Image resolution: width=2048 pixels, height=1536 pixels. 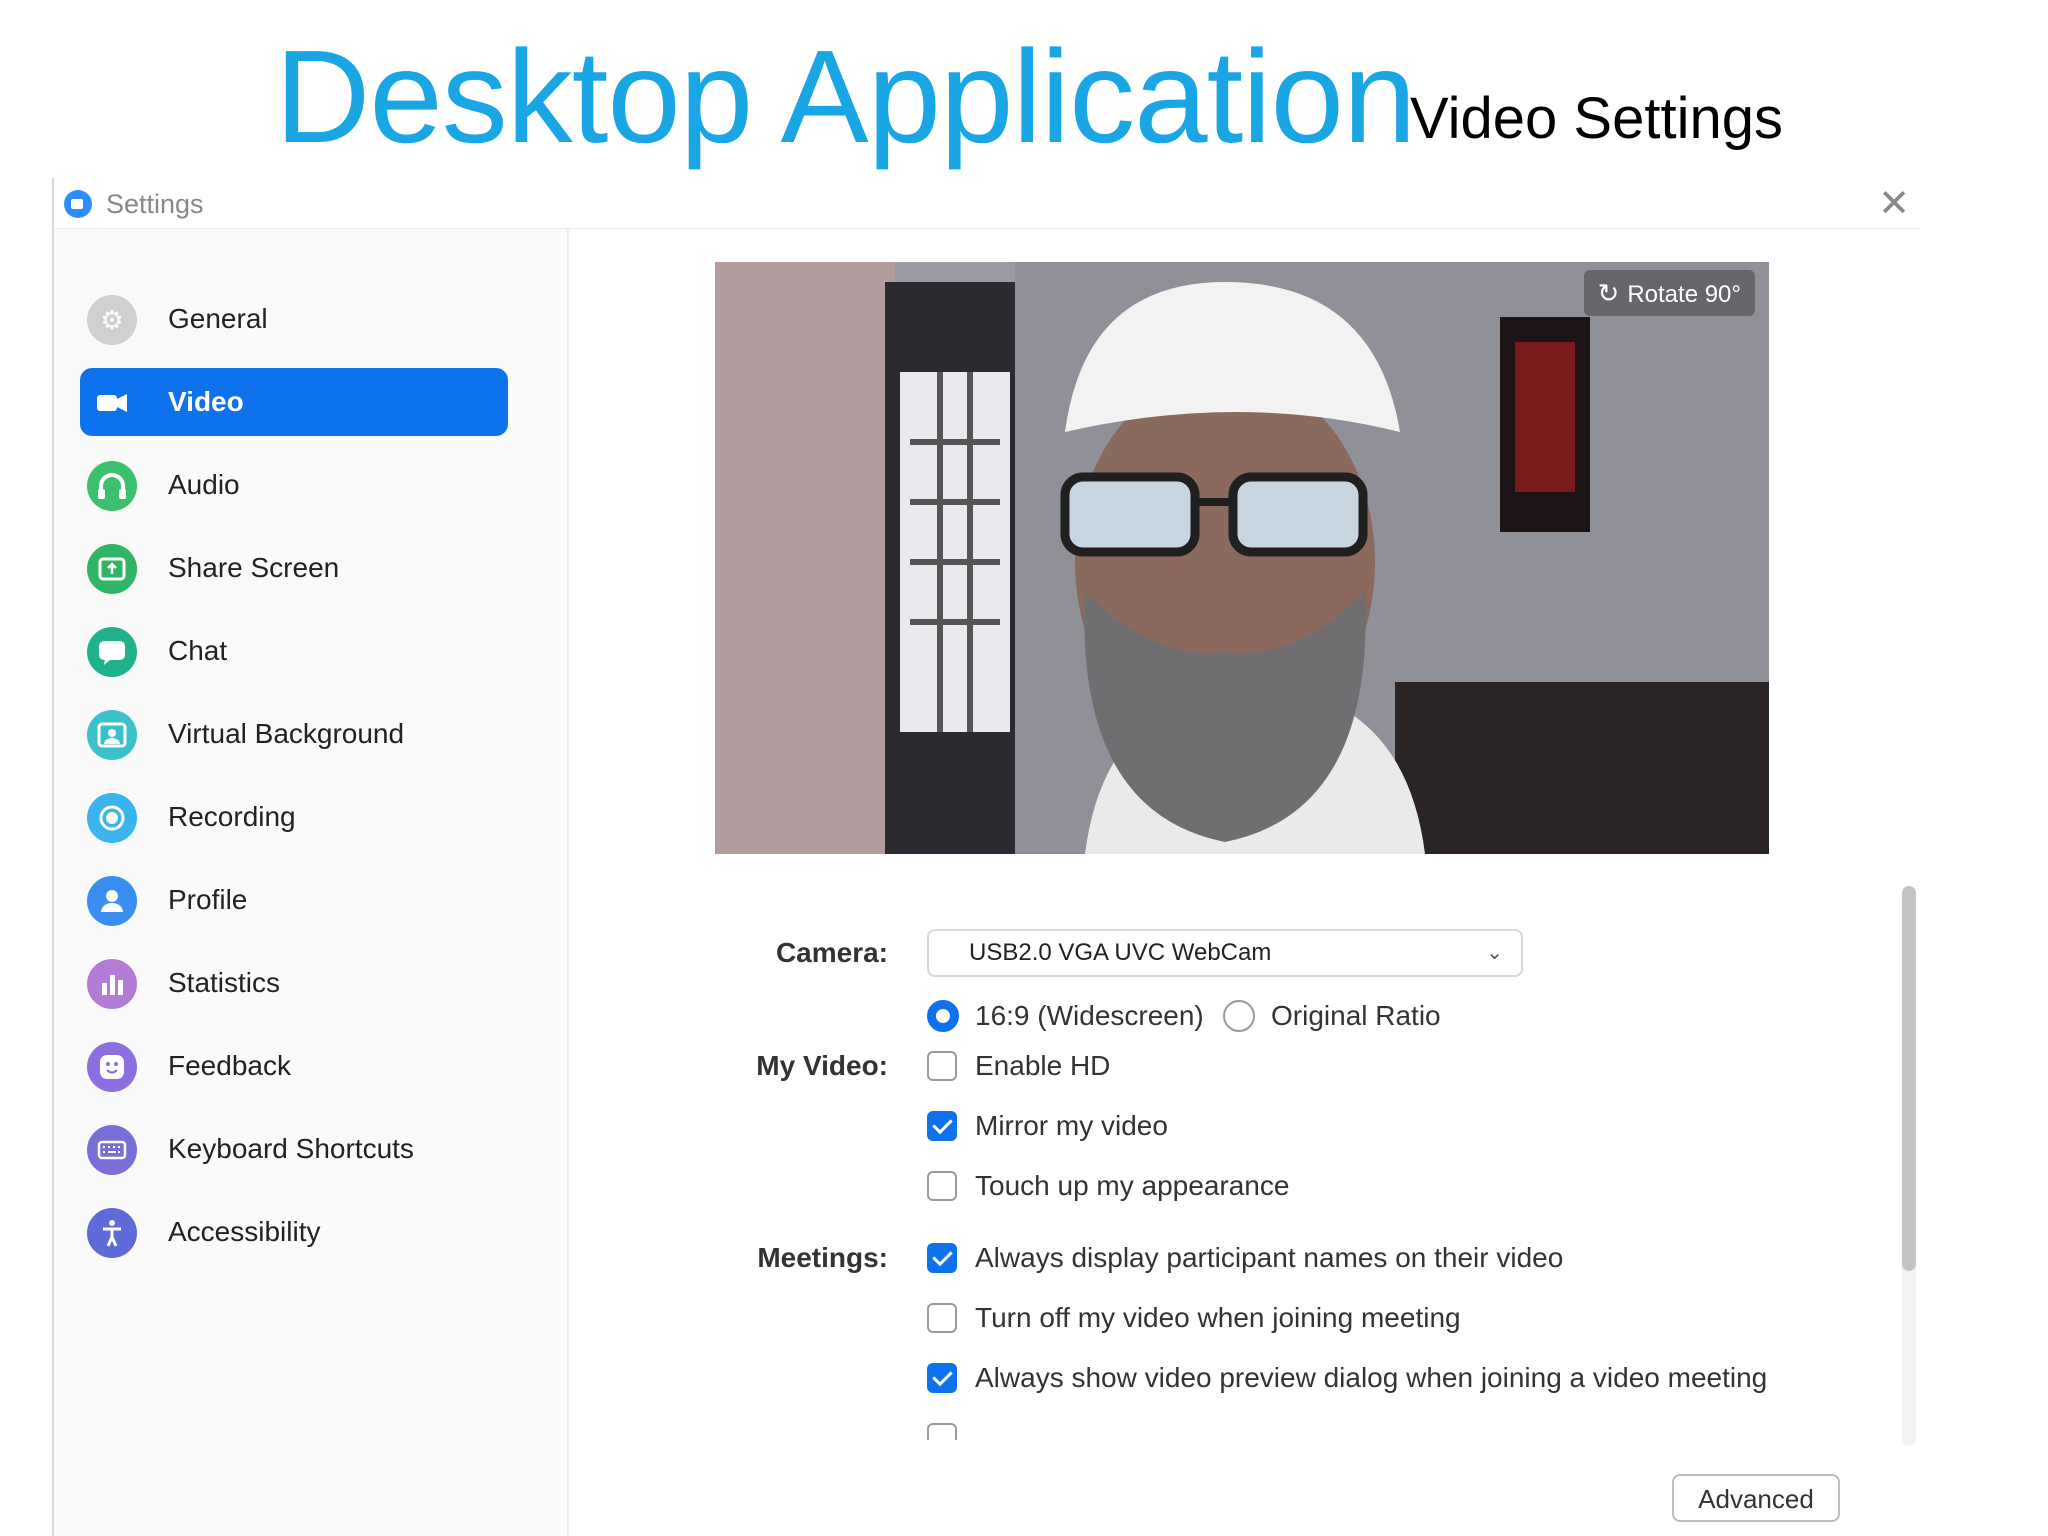 I want to click on sidebar-item-label: General, so click(x=218, y=318).